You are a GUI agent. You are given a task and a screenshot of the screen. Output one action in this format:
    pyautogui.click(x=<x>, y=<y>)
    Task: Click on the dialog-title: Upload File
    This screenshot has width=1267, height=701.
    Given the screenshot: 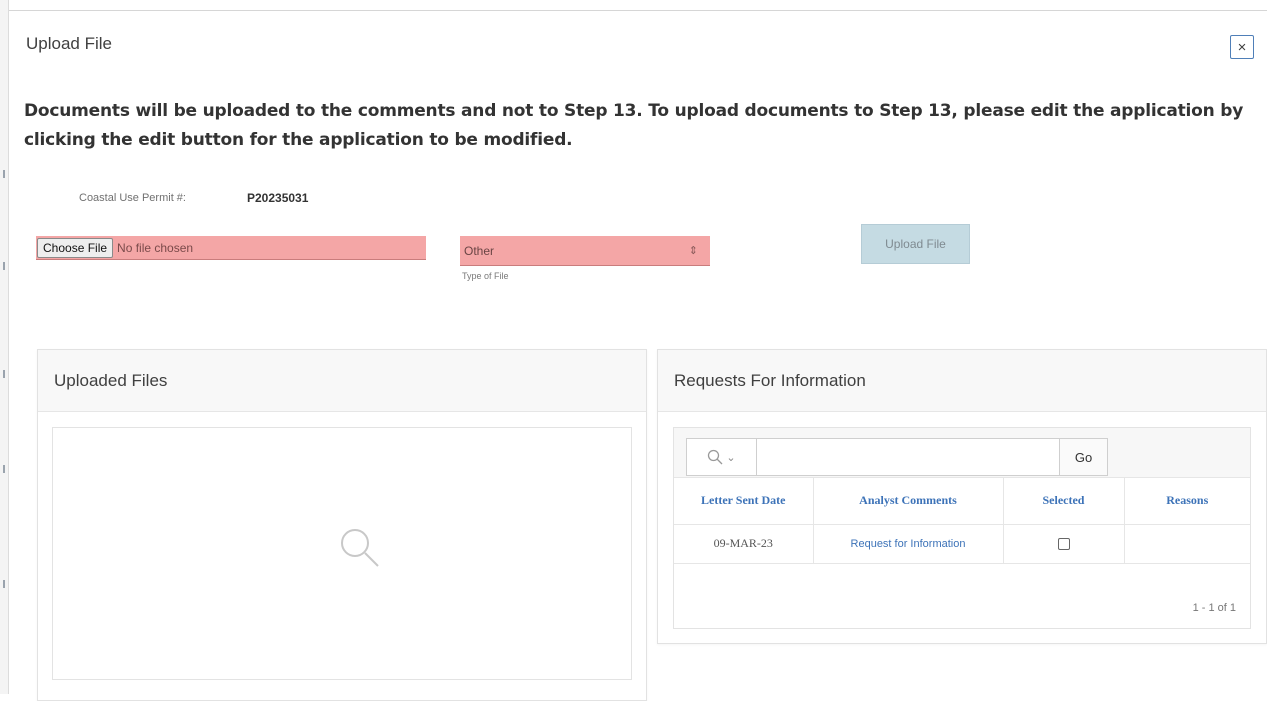 What is the action you would take?
    pyautogui.click(x=69, y=43)
    